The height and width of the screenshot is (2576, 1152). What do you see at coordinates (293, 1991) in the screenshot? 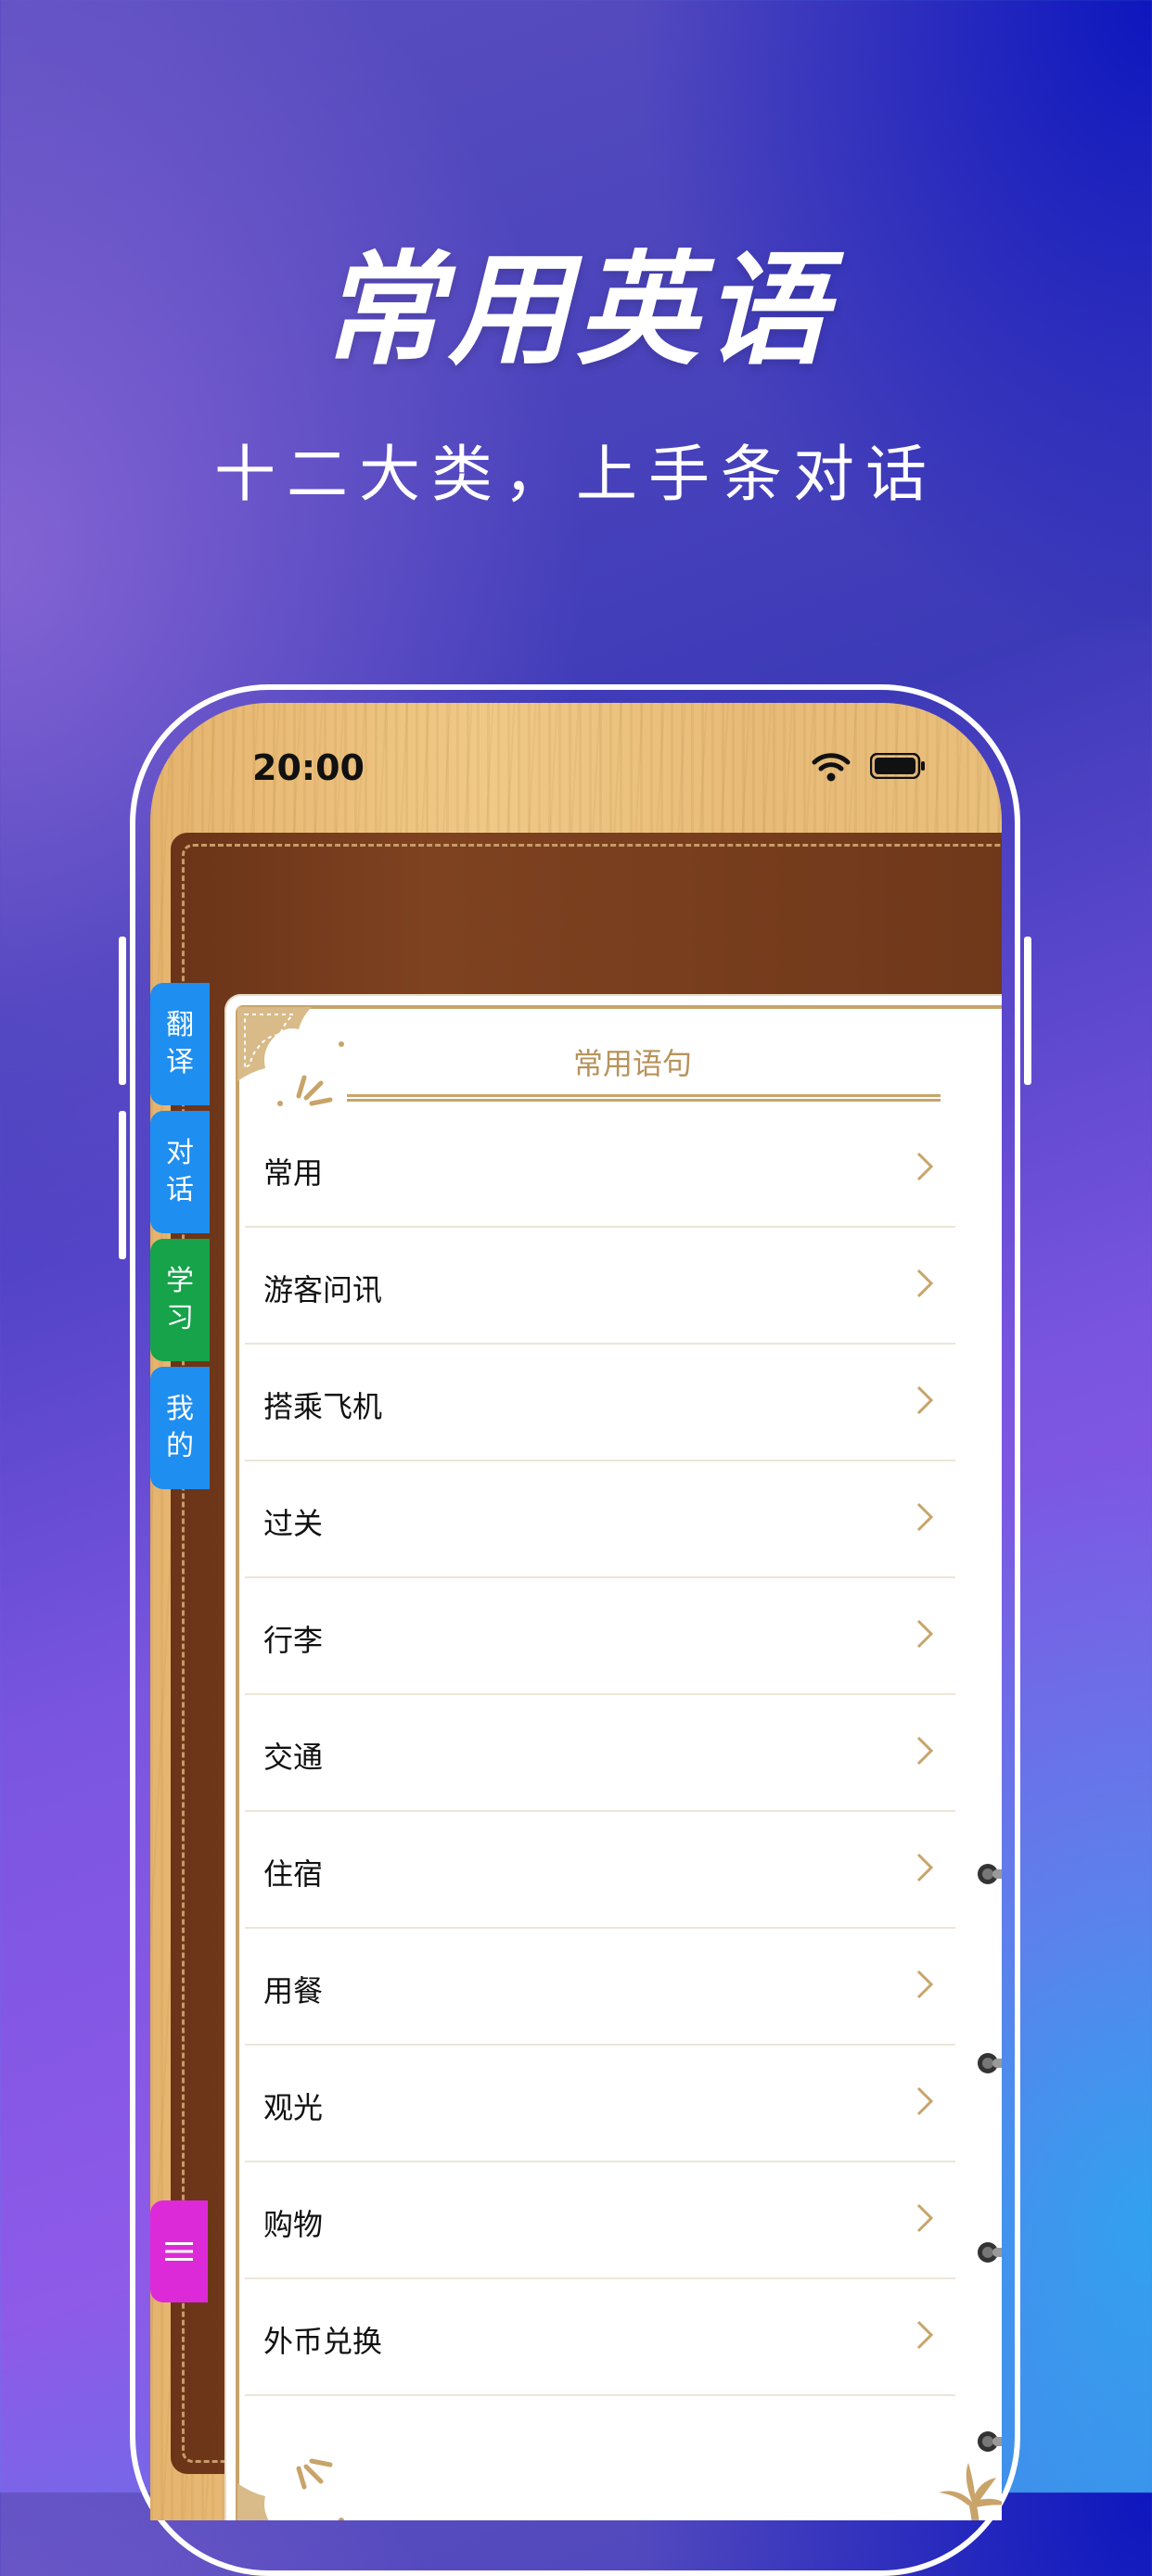
I see `list-item-label: 用餐` at bounding box center [293, 1991].